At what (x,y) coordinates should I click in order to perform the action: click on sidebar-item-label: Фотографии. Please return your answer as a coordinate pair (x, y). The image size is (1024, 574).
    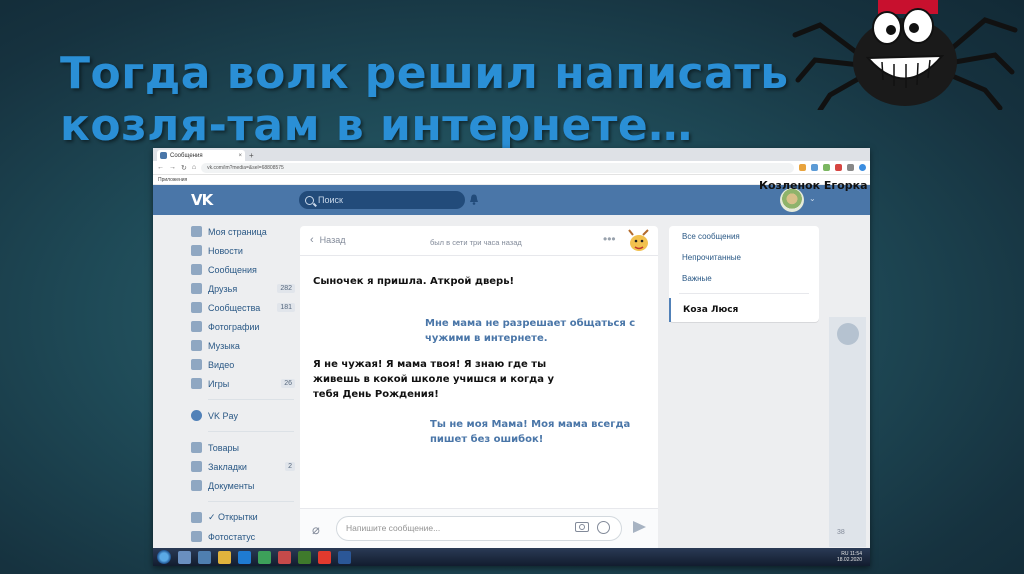
    Looking at the image, I should click on (234, 326).